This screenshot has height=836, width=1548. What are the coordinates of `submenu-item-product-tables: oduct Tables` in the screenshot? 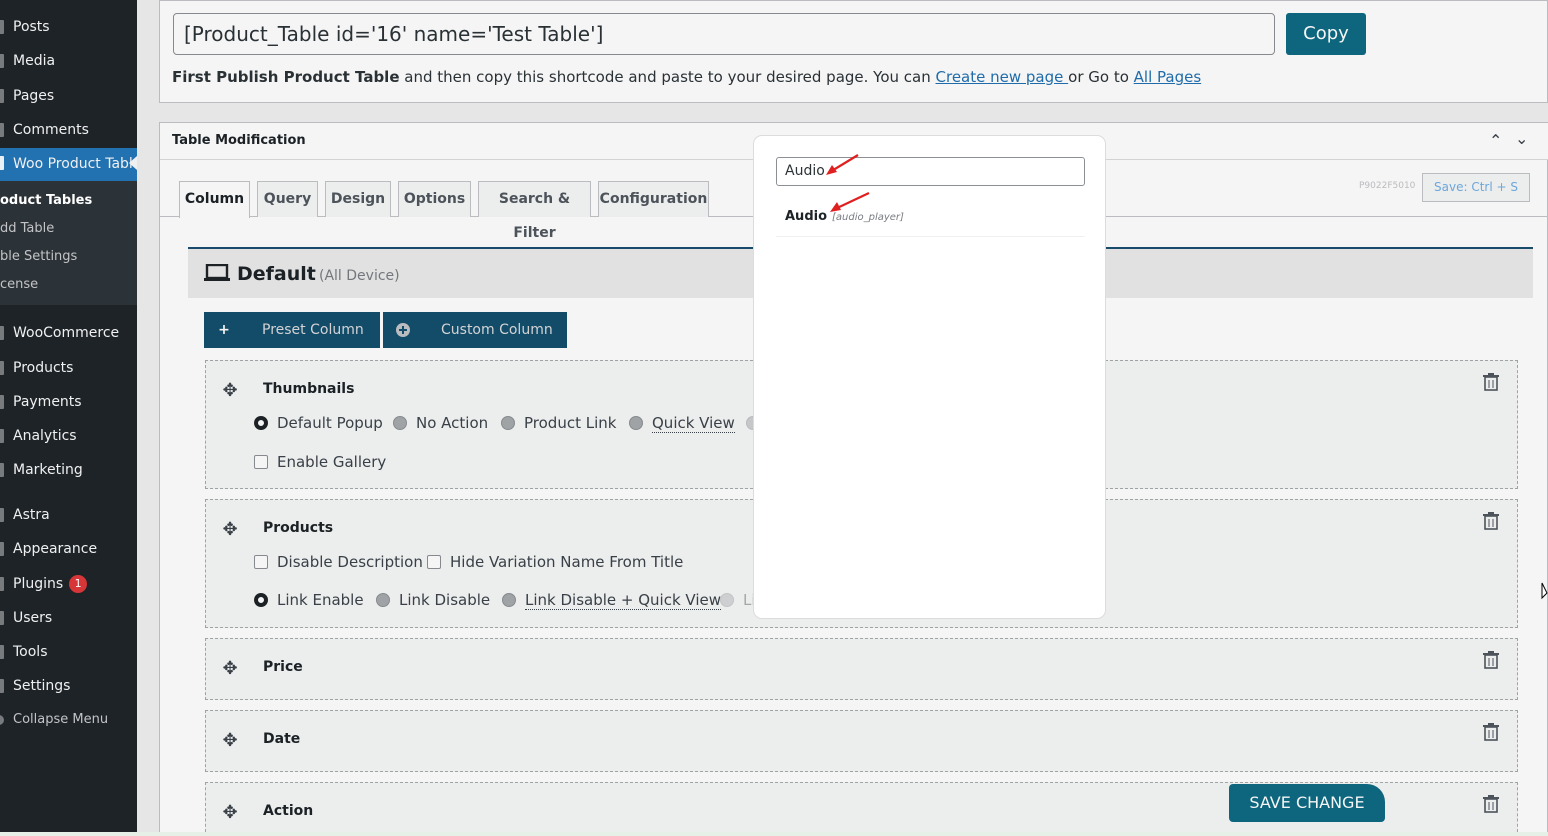 It's located at (46, 200).